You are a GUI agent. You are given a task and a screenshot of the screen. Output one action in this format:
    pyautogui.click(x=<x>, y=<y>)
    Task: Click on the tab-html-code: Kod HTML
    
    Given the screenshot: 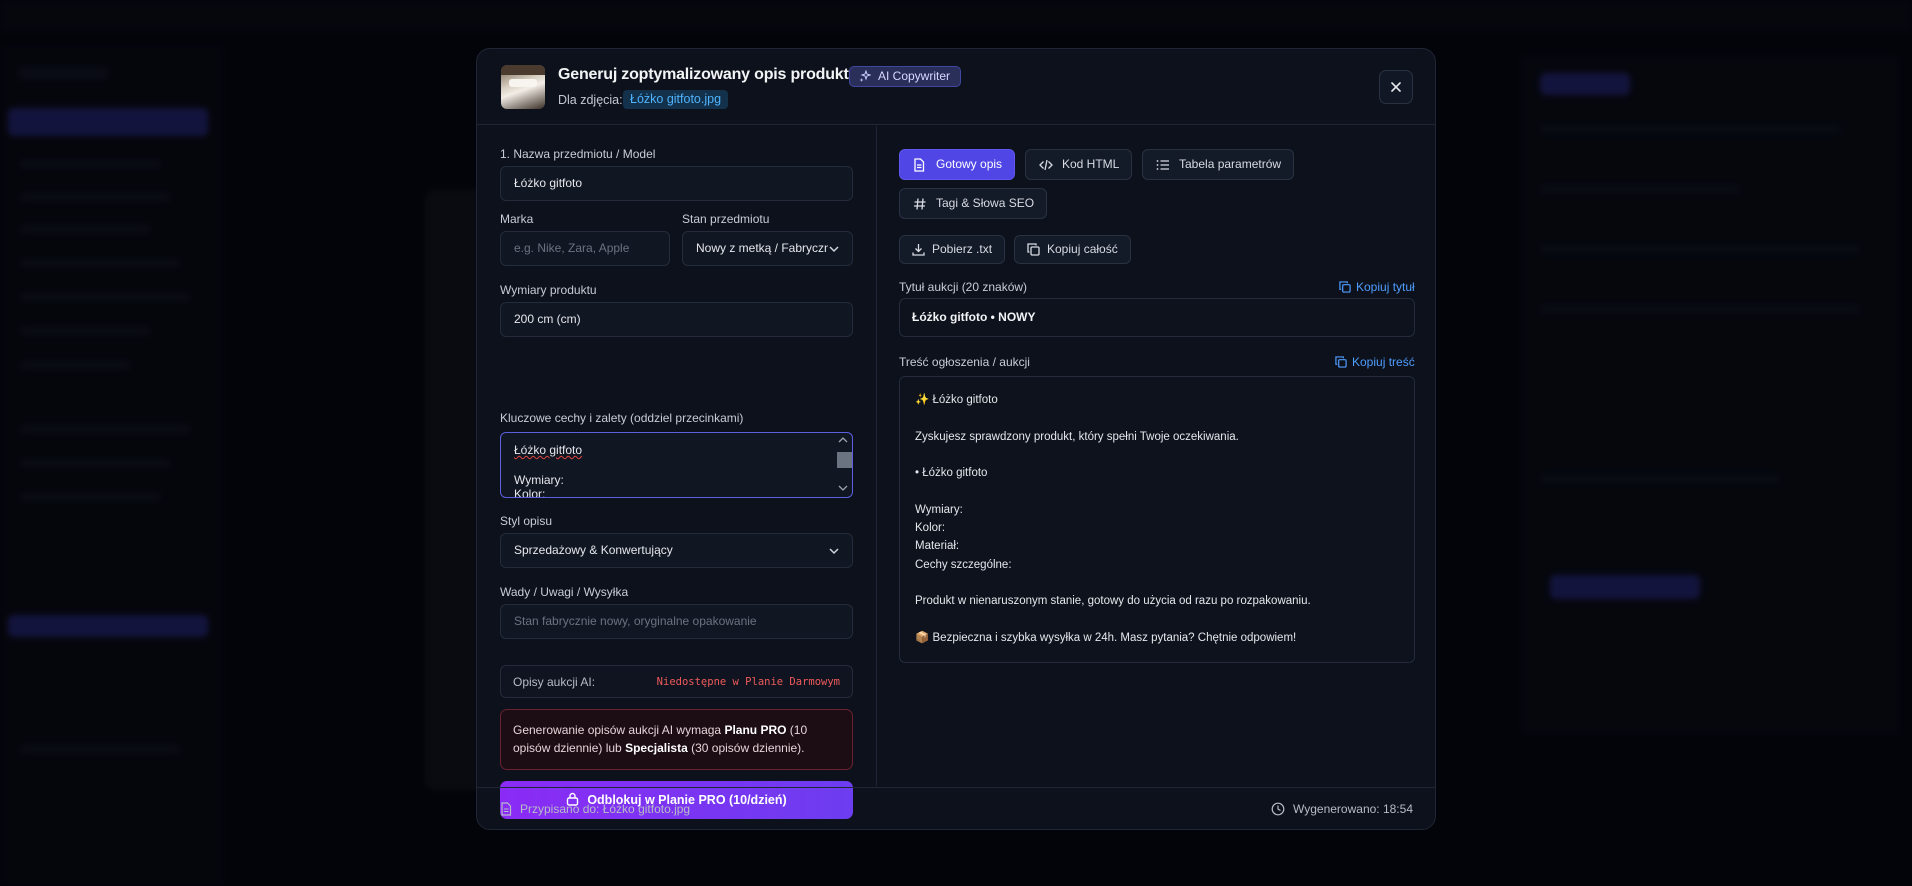 What is the action you would take?
    pyautogui.click(x=1079, y=164)
    